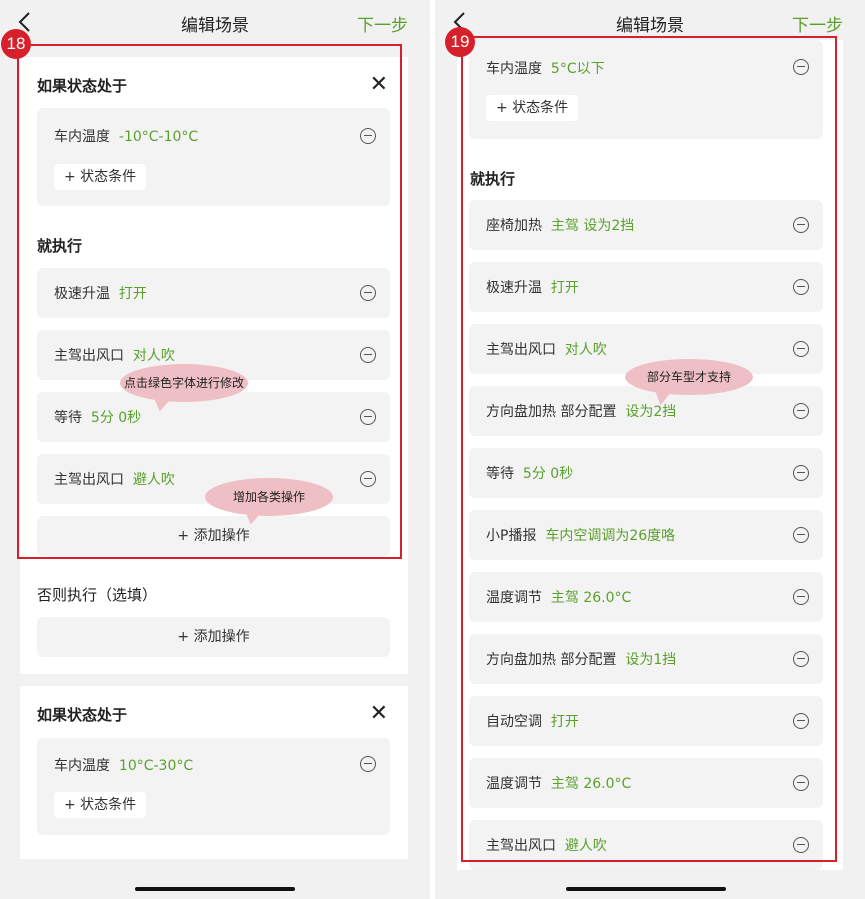 This screenshot has height=899, width=865. I want to click on condition-box: 车内温度 5°C以下 + 状态条件, so click(646, 89).